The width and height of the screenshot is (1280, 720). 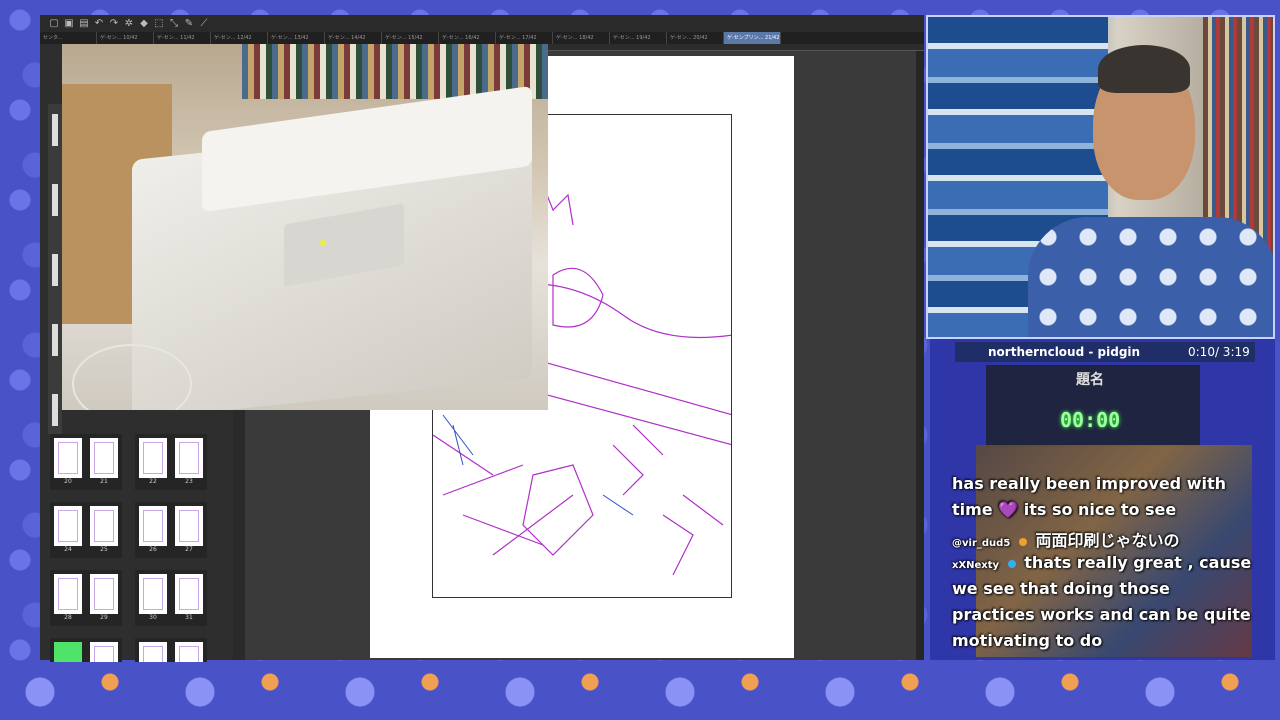 I want to click on spread: 28 29, so click(x=86, y=598).